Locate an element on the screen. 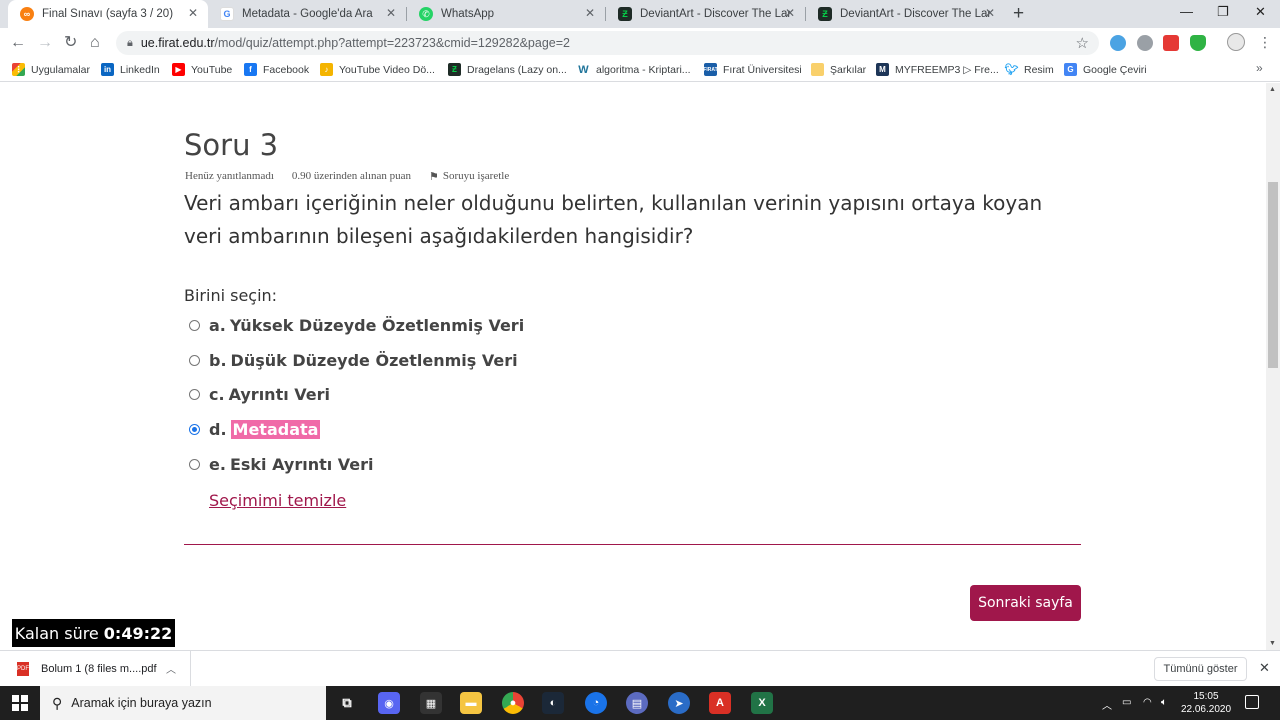 The height and width of the screenshot is (720, 1280). extension-search-icon is located at coordinates (1118, 43).